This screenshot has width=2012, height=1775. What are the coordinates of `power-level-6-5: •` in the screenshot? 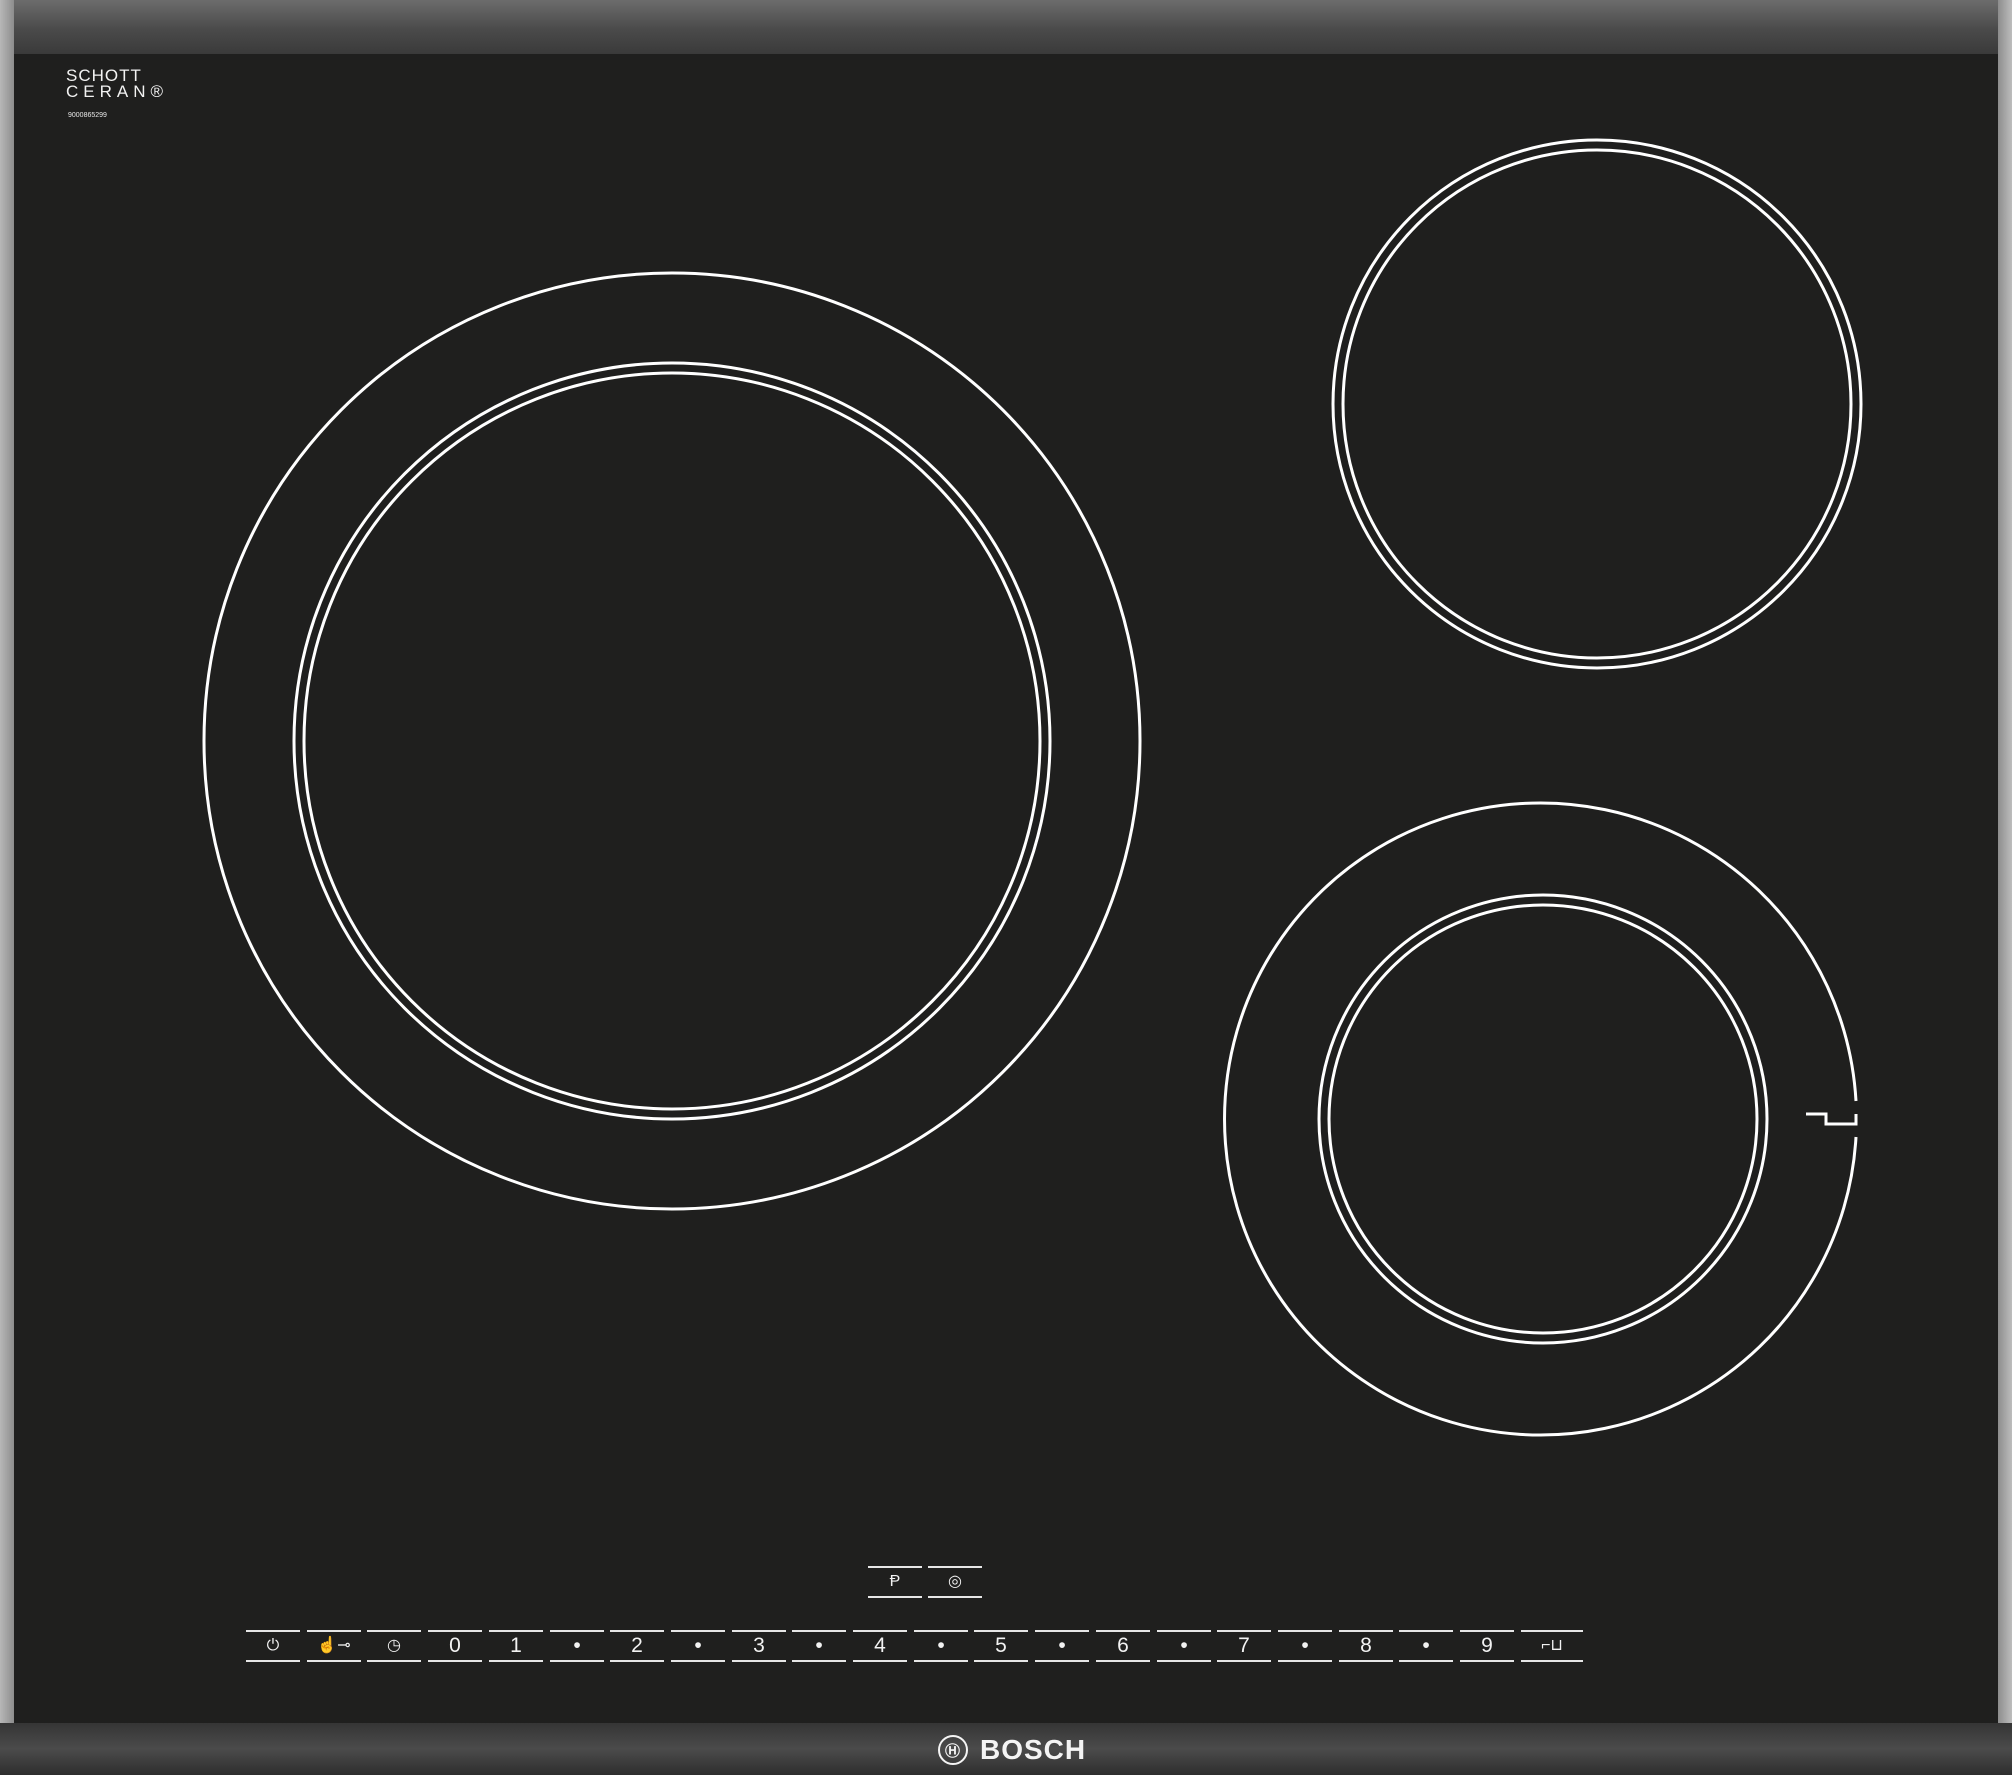 It's located at (1184, 1646).